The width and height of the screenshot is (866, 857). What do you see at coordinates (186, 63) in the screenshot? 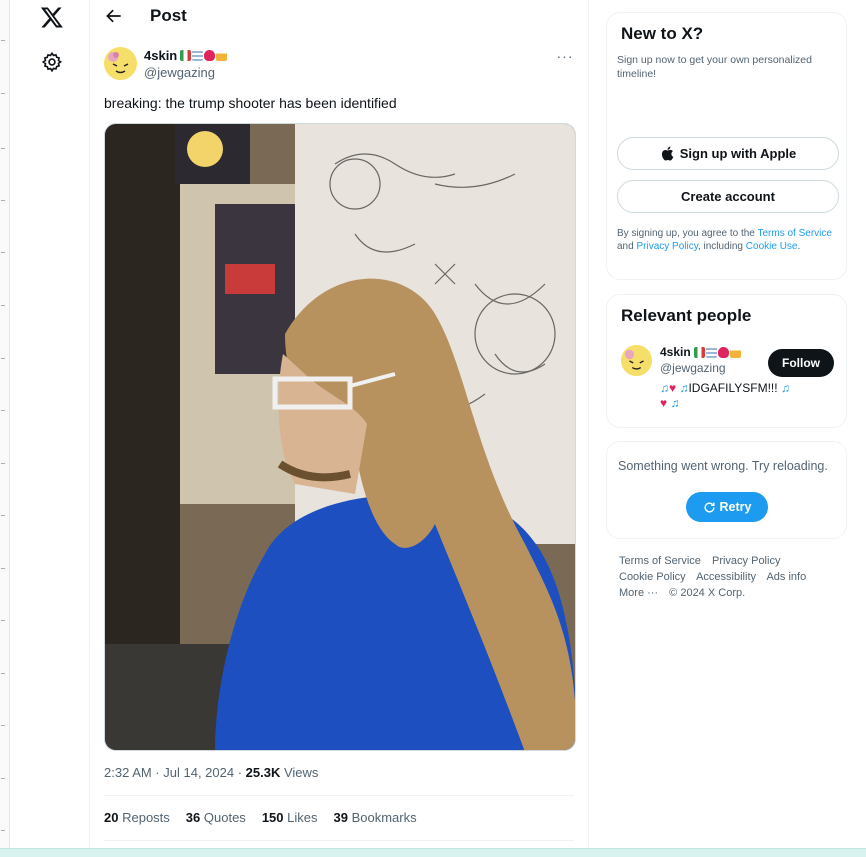
I see `post-author: 4skin @jewgazing` at bounding box center [186, 63].